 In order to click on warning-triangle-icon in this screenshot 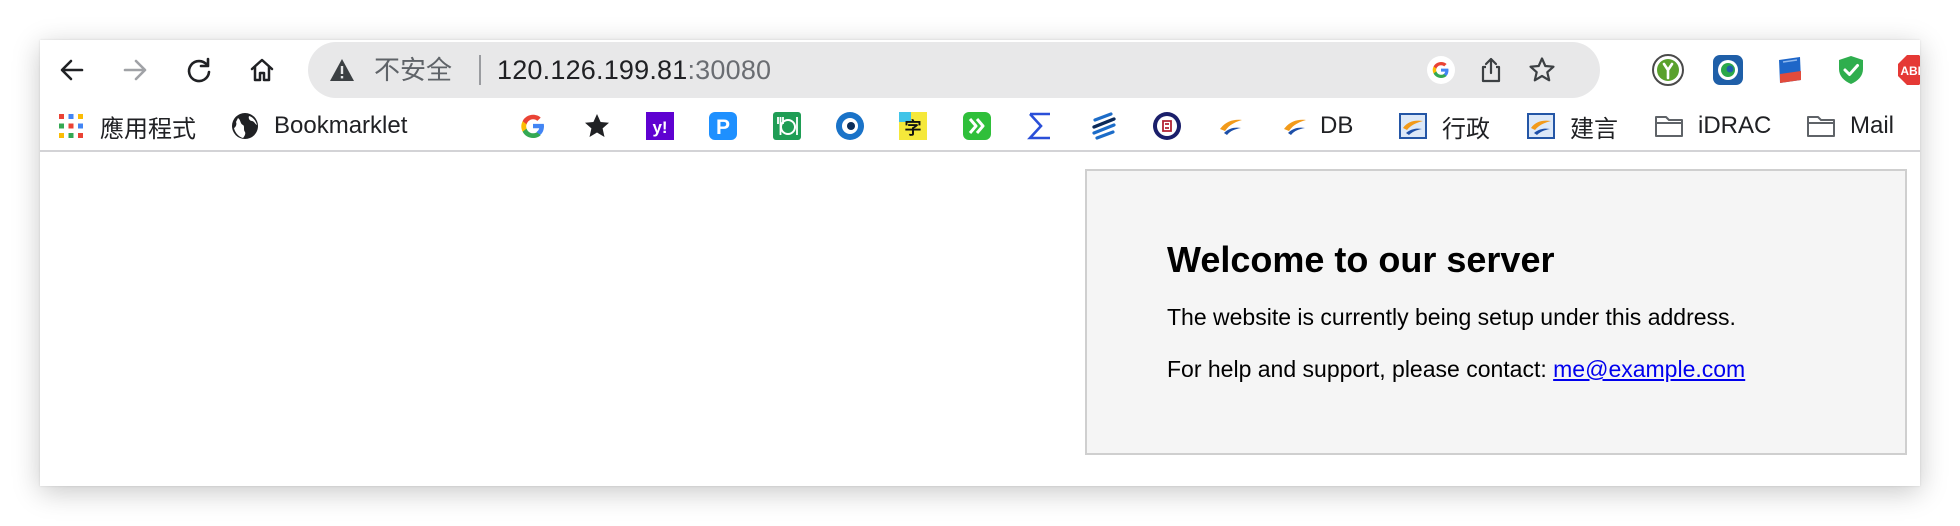, I will do `click(342, 70)`.